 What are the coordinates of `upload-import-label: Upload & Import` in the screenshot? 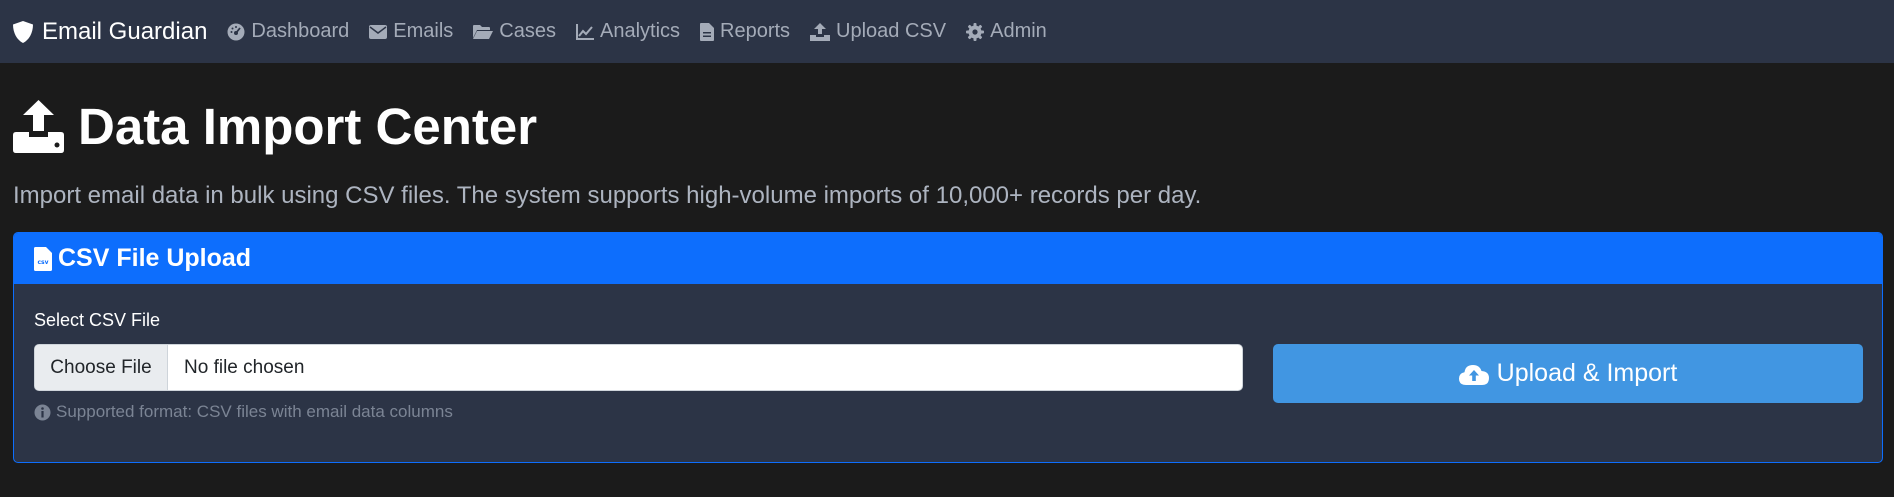 It's located at (1587, 373).